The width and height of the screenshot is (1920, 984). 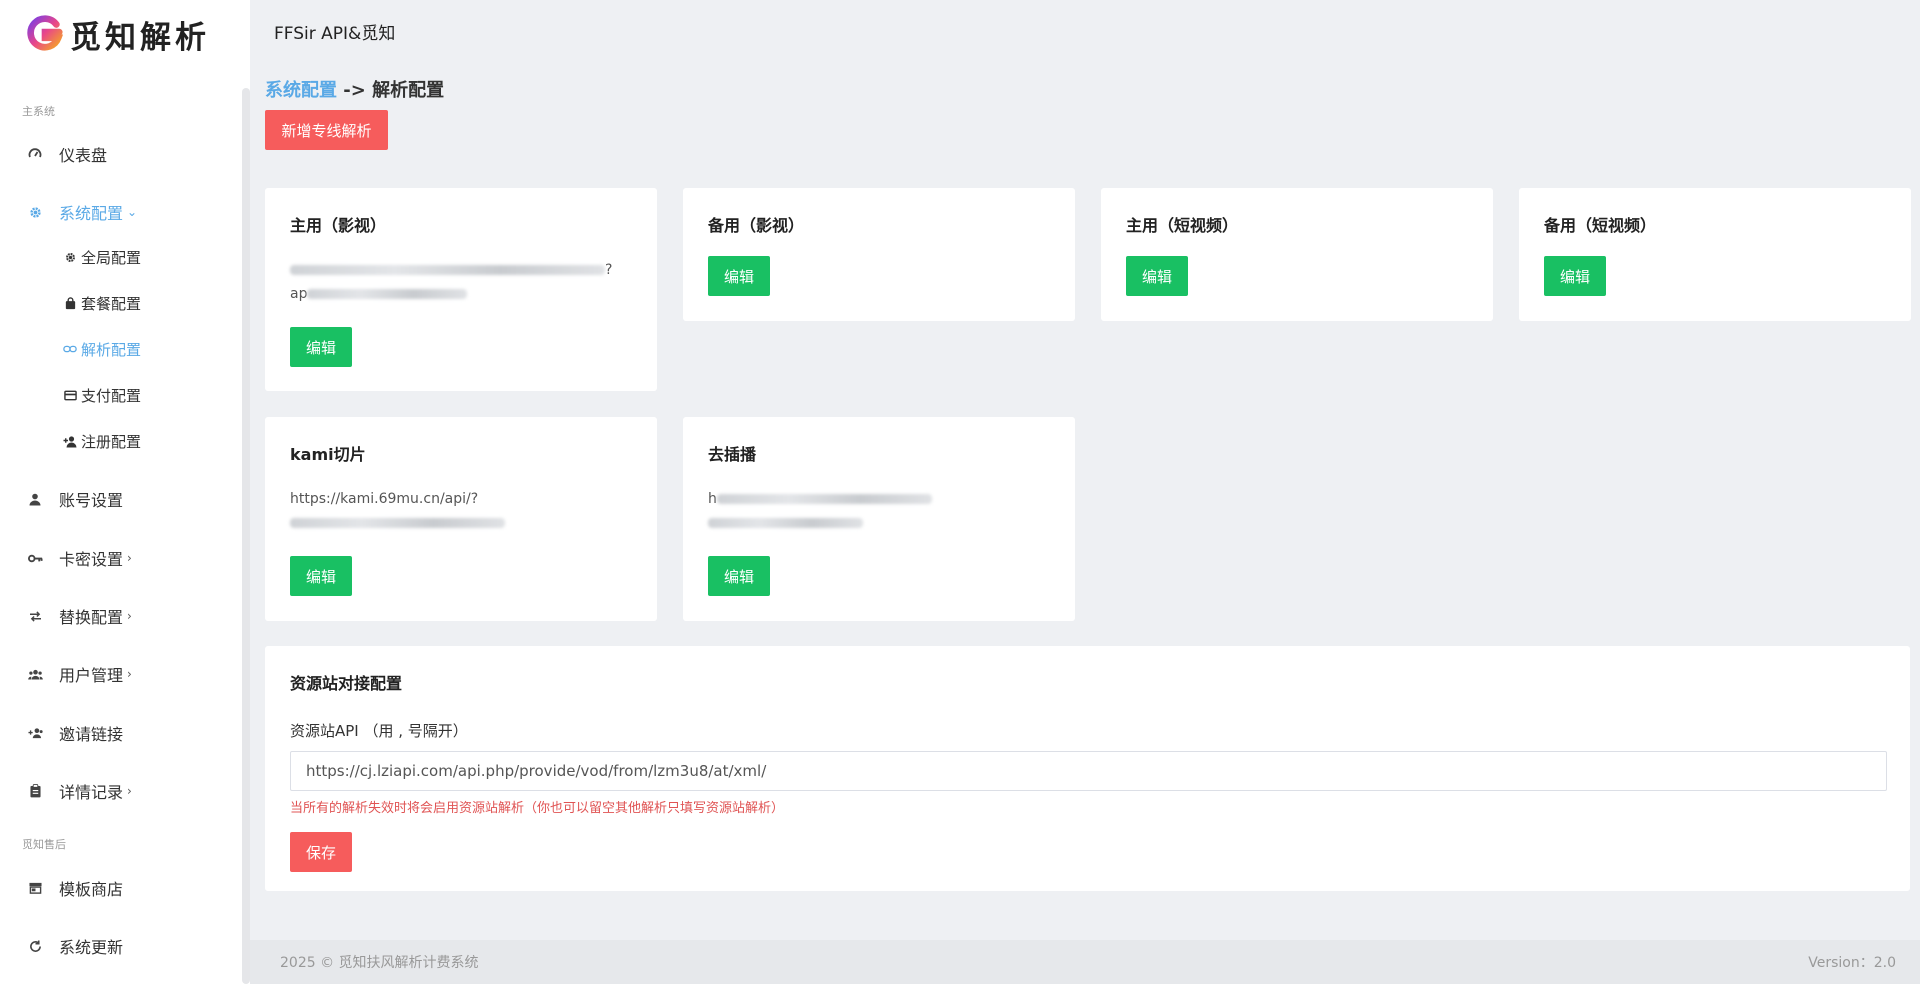 What do you see at coordinates (326, 130) in the screenshot?
I see `add-dedicated-parse-button: 新增专线解析` at bounding box center [326, 130].